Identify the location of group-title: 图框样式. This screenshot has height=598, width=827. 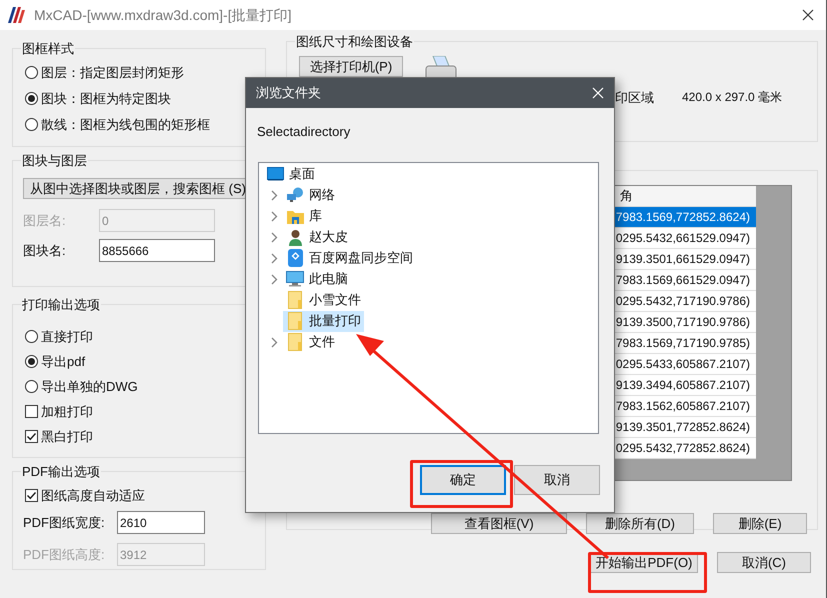
(48, 49).